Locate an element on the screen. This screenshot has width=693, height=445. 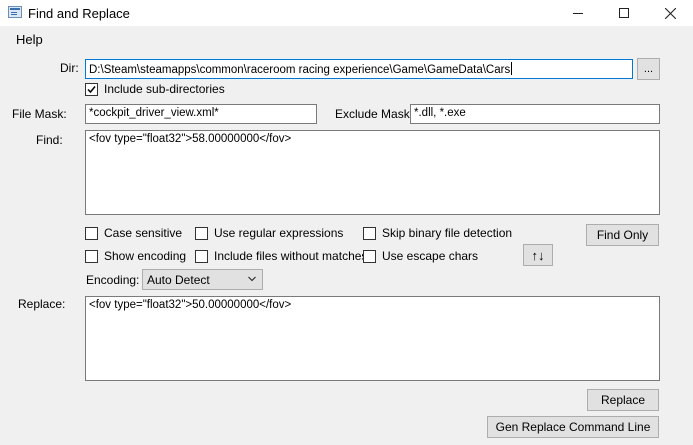
show-encoding-label: Show encoding is located at coordinates (145, 256).